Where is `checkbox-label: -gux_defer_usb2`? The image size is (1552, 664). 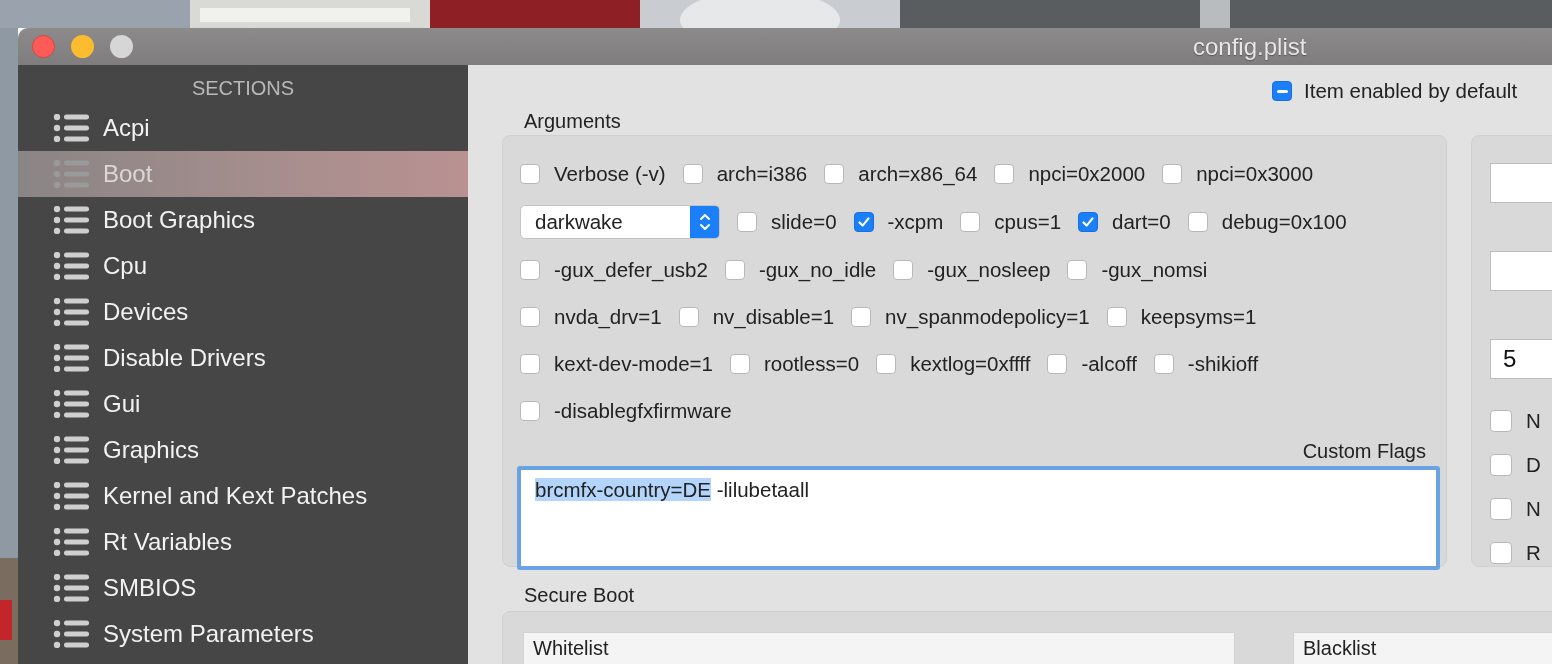 checkbox-label: -gux_defer_usb2 is located at coordinates (631, 269).